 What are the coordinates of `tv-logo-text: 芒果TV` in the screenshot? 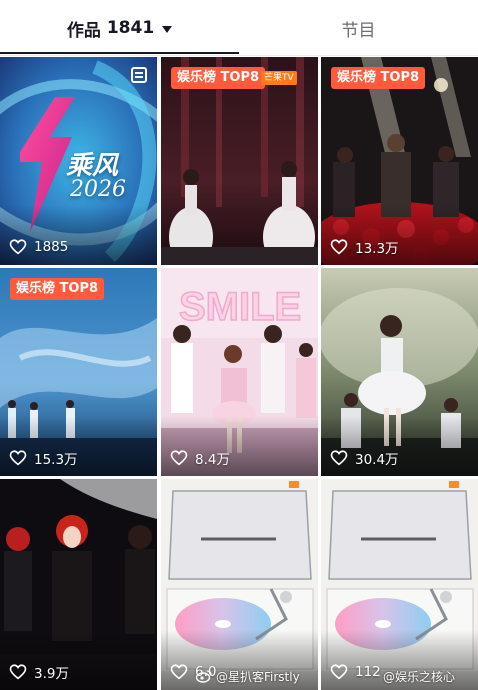 It's located at (279, 78).